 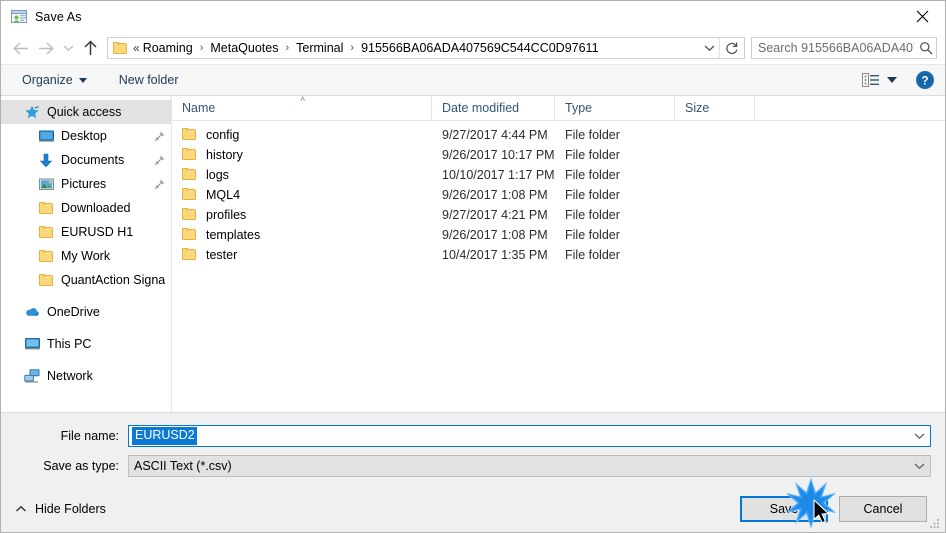 I want to click on forward-arrow-icon, so click(x=46, y=48).